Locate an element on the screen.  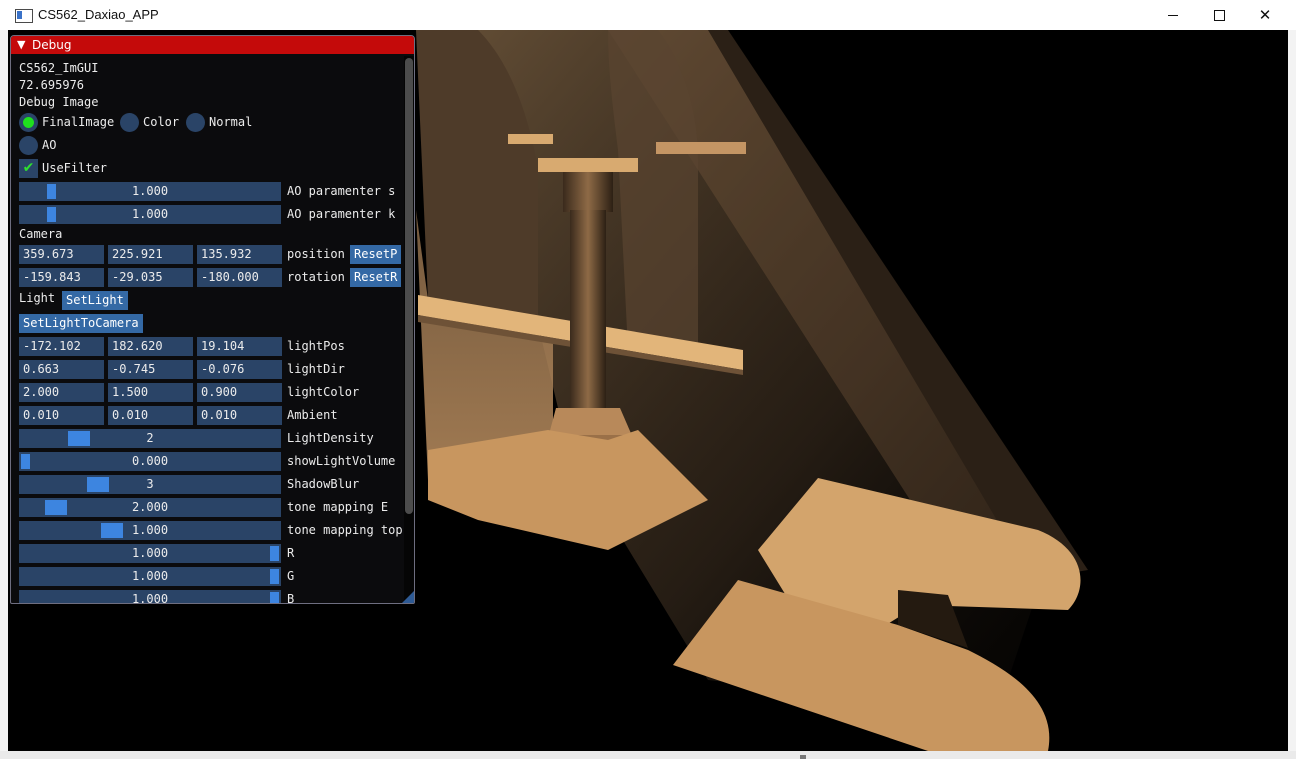
reset-position-button: ResetP is located at coordinates (376, 254).